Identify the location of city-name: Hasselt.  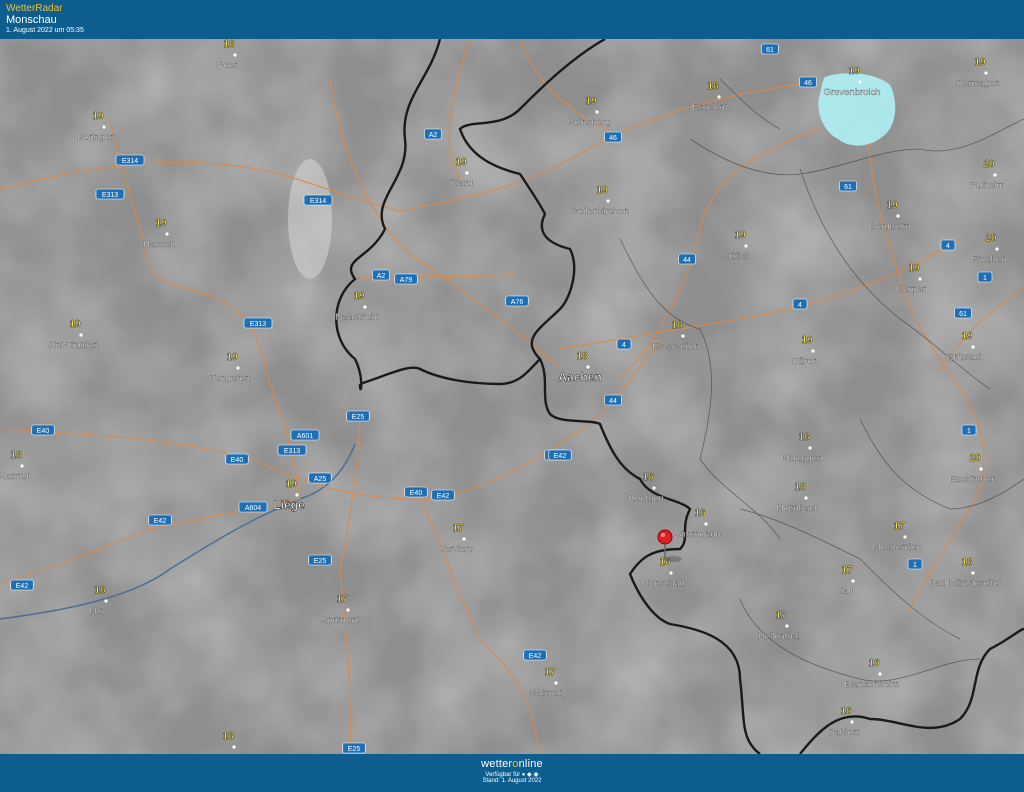
(159, 244).